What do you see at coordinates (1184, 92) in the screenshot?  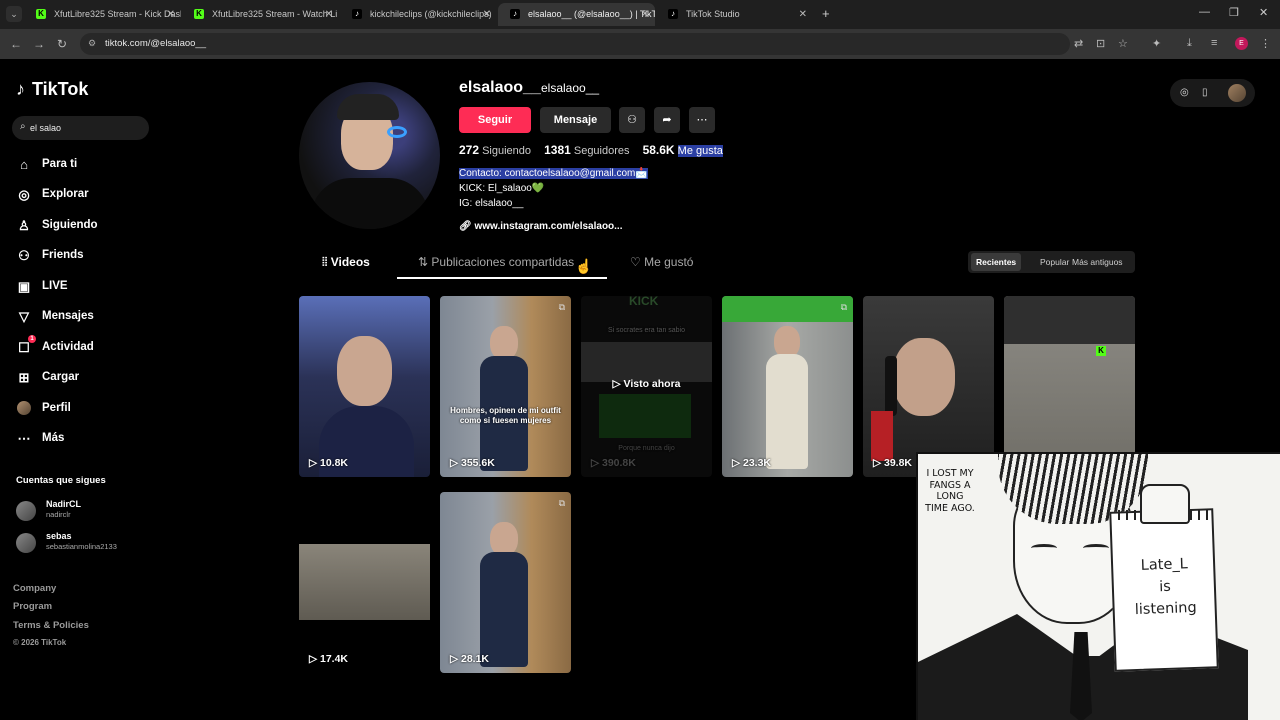 I see `compass-icon: ◎` at bounding box center [1184, 92].